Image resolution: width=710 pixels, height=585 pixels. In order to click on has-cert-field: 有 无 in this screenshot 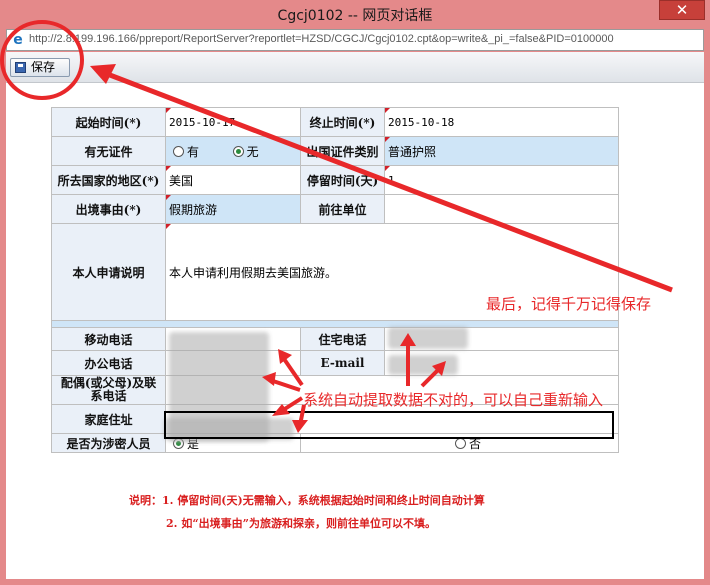, I will do `click(233, 151)`.